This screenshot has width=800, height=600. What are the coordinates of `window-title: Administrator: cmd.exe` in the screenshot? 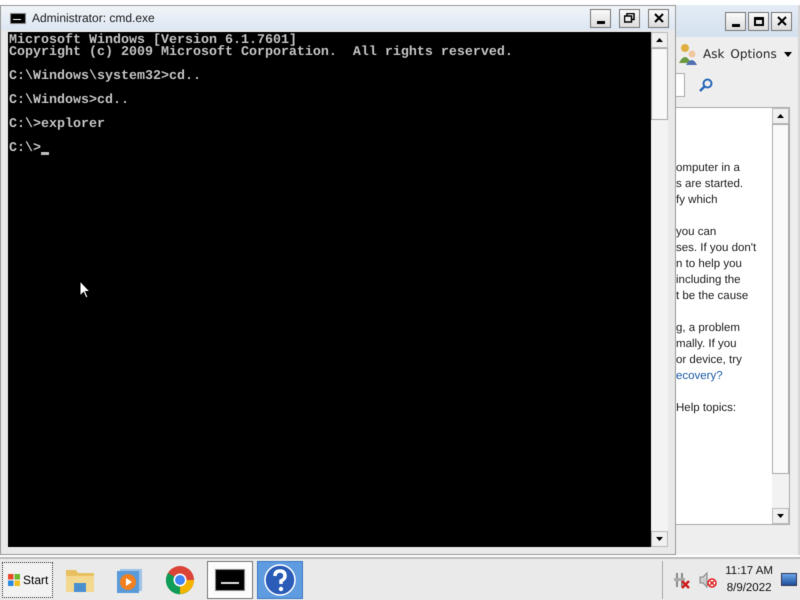 It's located at (93, 18).